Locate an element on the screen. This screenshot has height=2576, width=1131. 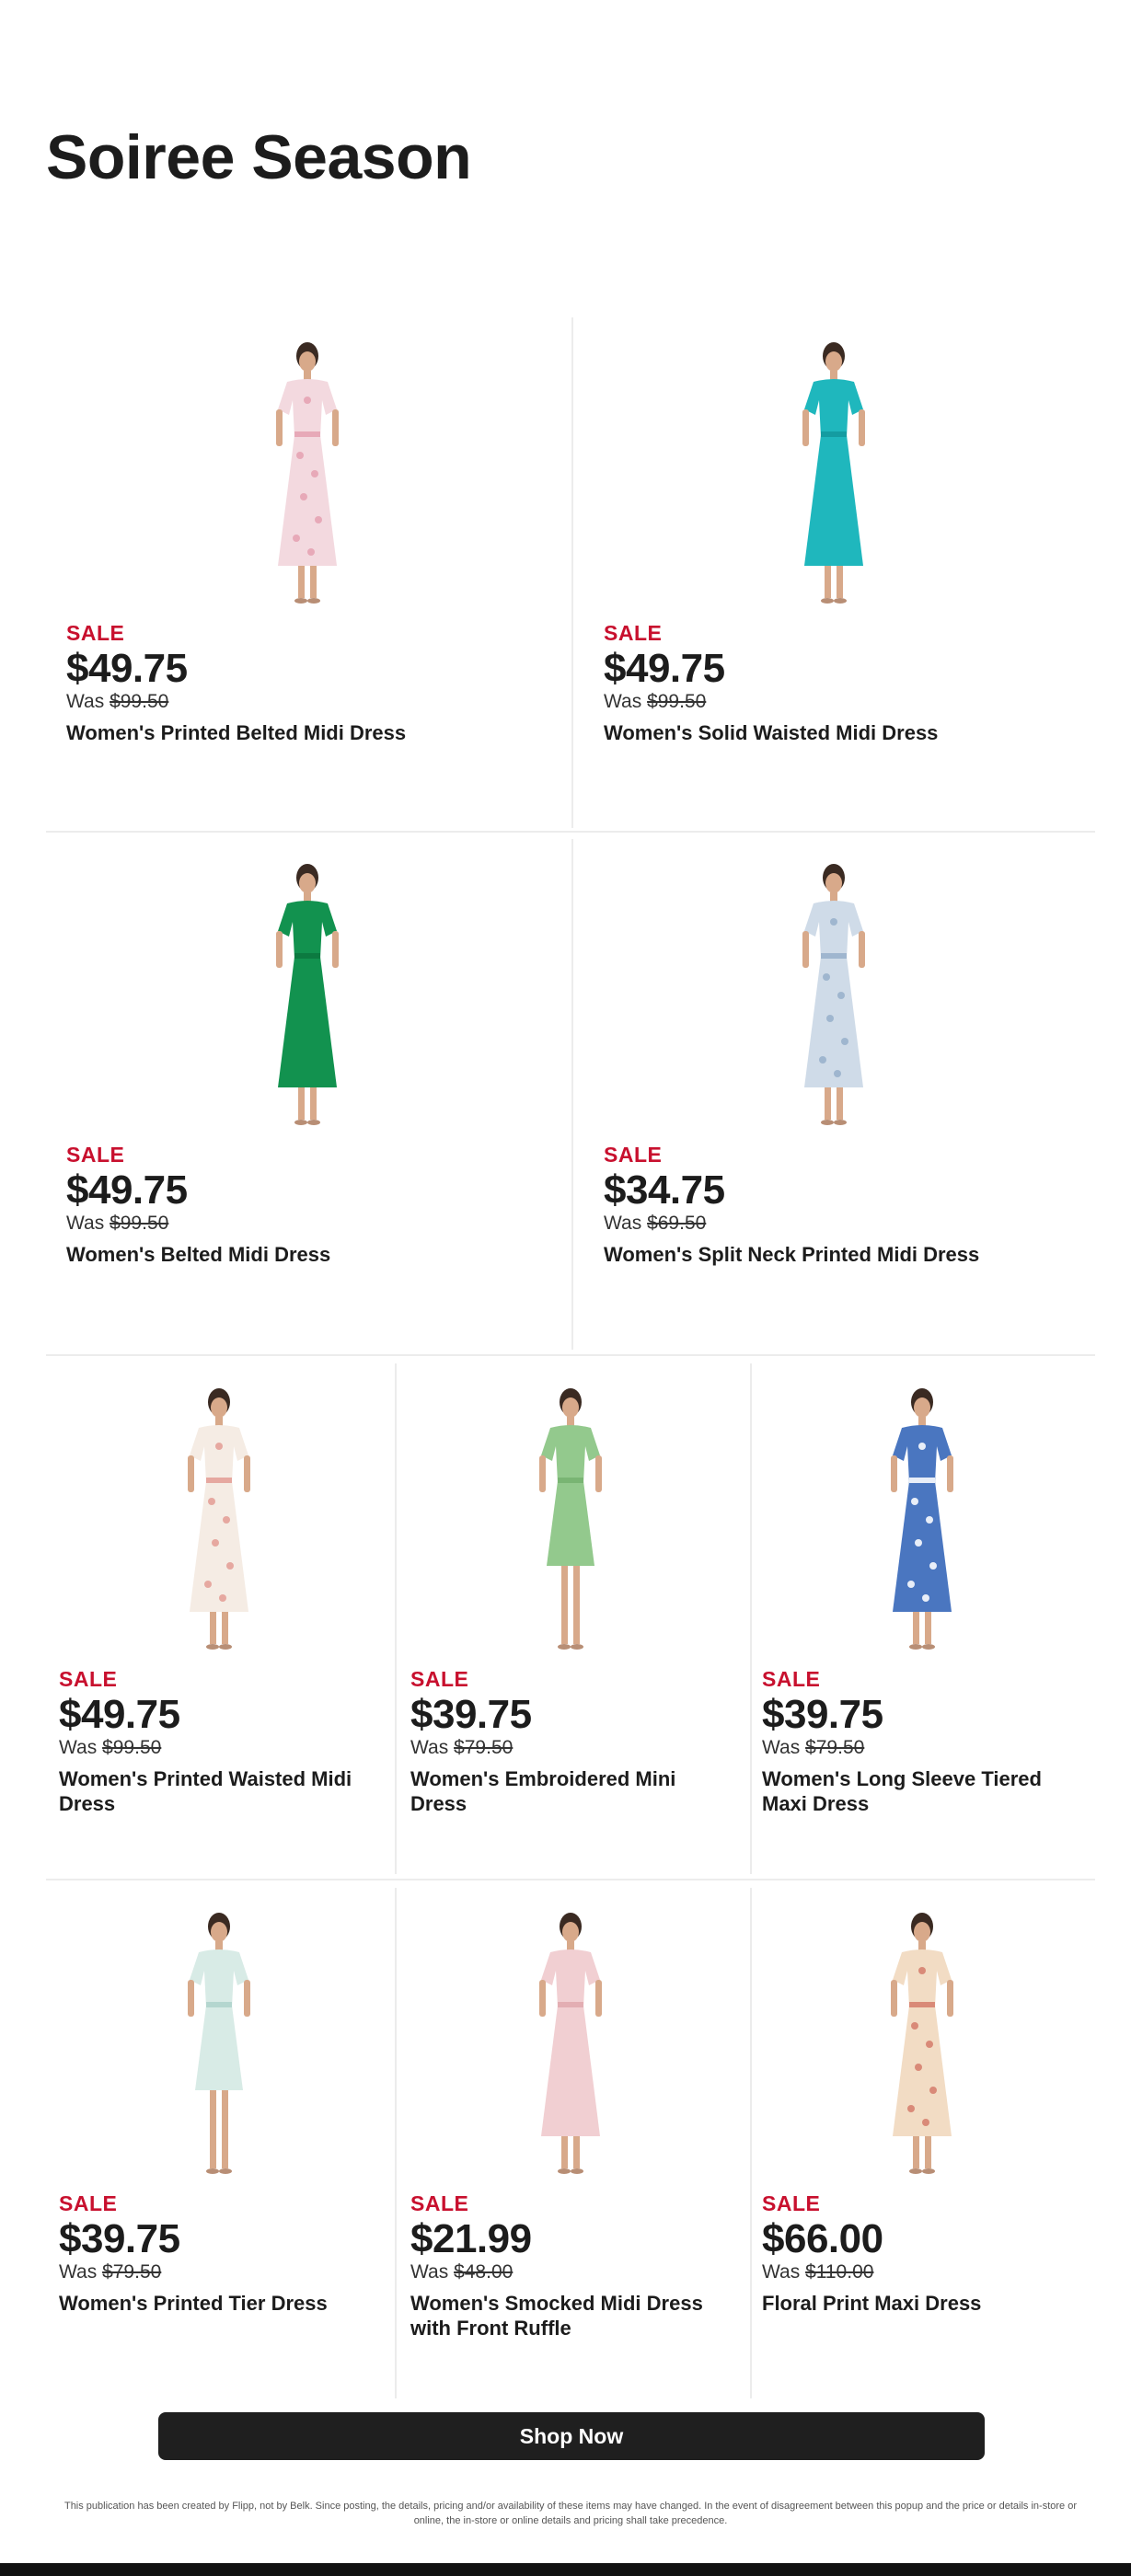
product-name: Women's Long Sleeve Tiered Maxi Dress is located at coordinates (925, 1791).